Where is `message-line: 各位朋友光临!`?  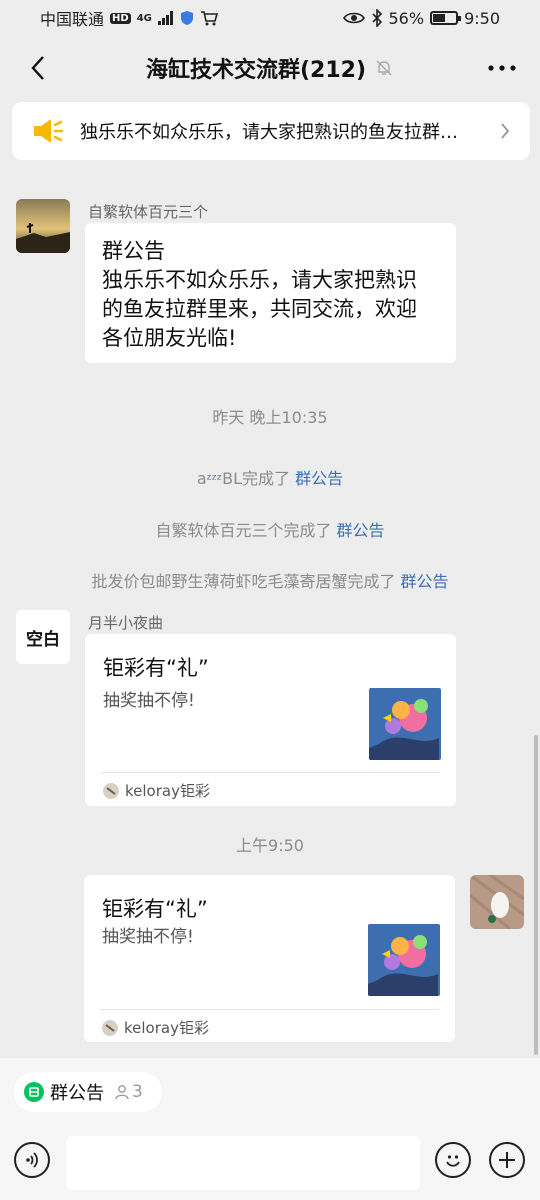
message-line: 各位朋友光临! is located at coordinates (169, 338).